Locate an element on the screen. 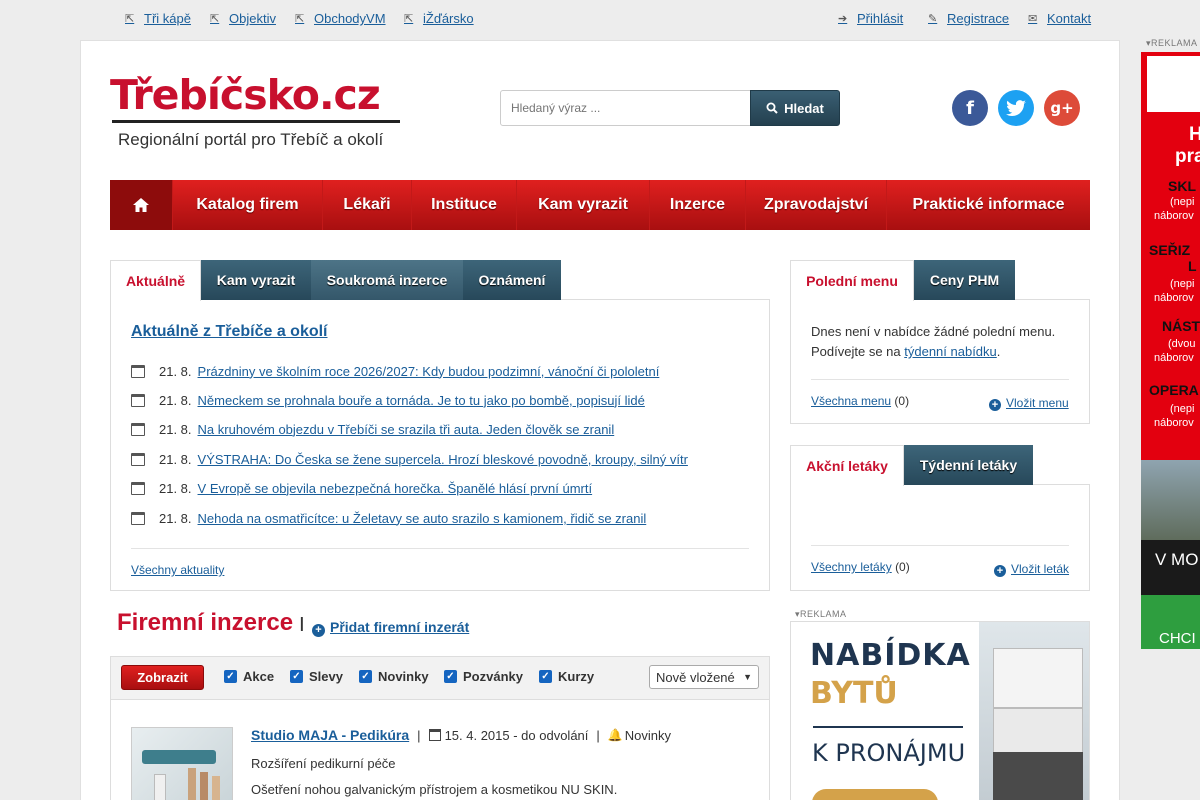  nav-item-katalog-firem: Katalog firem is located at coordinates (247, 205).